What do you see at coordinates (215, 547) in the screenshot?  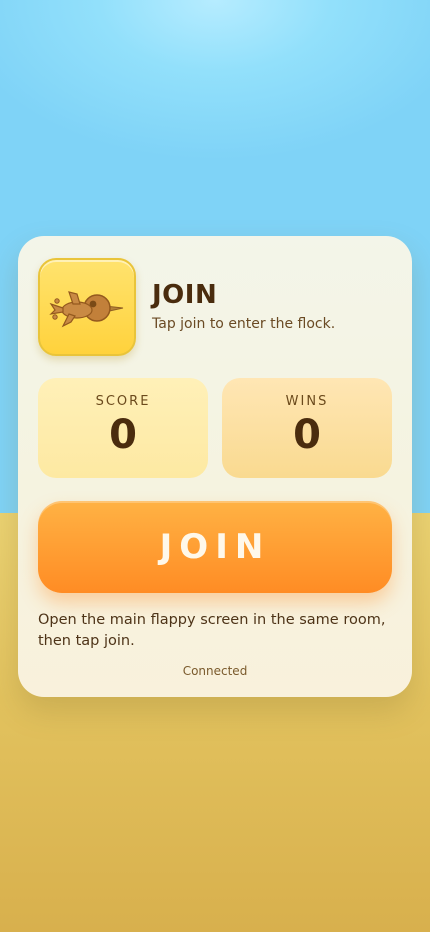 I see `join-button: JOIN` at bounding box center [215, 547].